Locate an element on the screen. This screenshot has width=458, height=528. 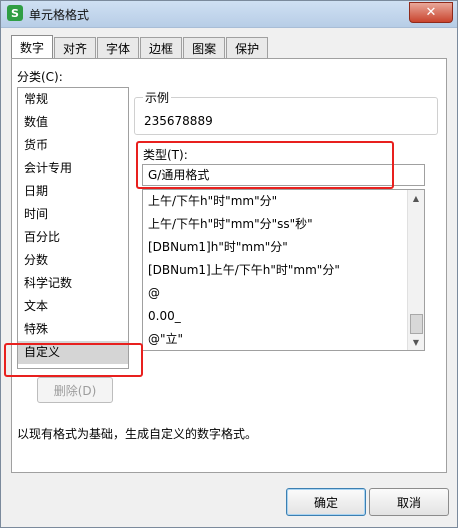
format-item: 上午/下午h"时"mm"分"ss"秒" is located at coordinates (283, 224).